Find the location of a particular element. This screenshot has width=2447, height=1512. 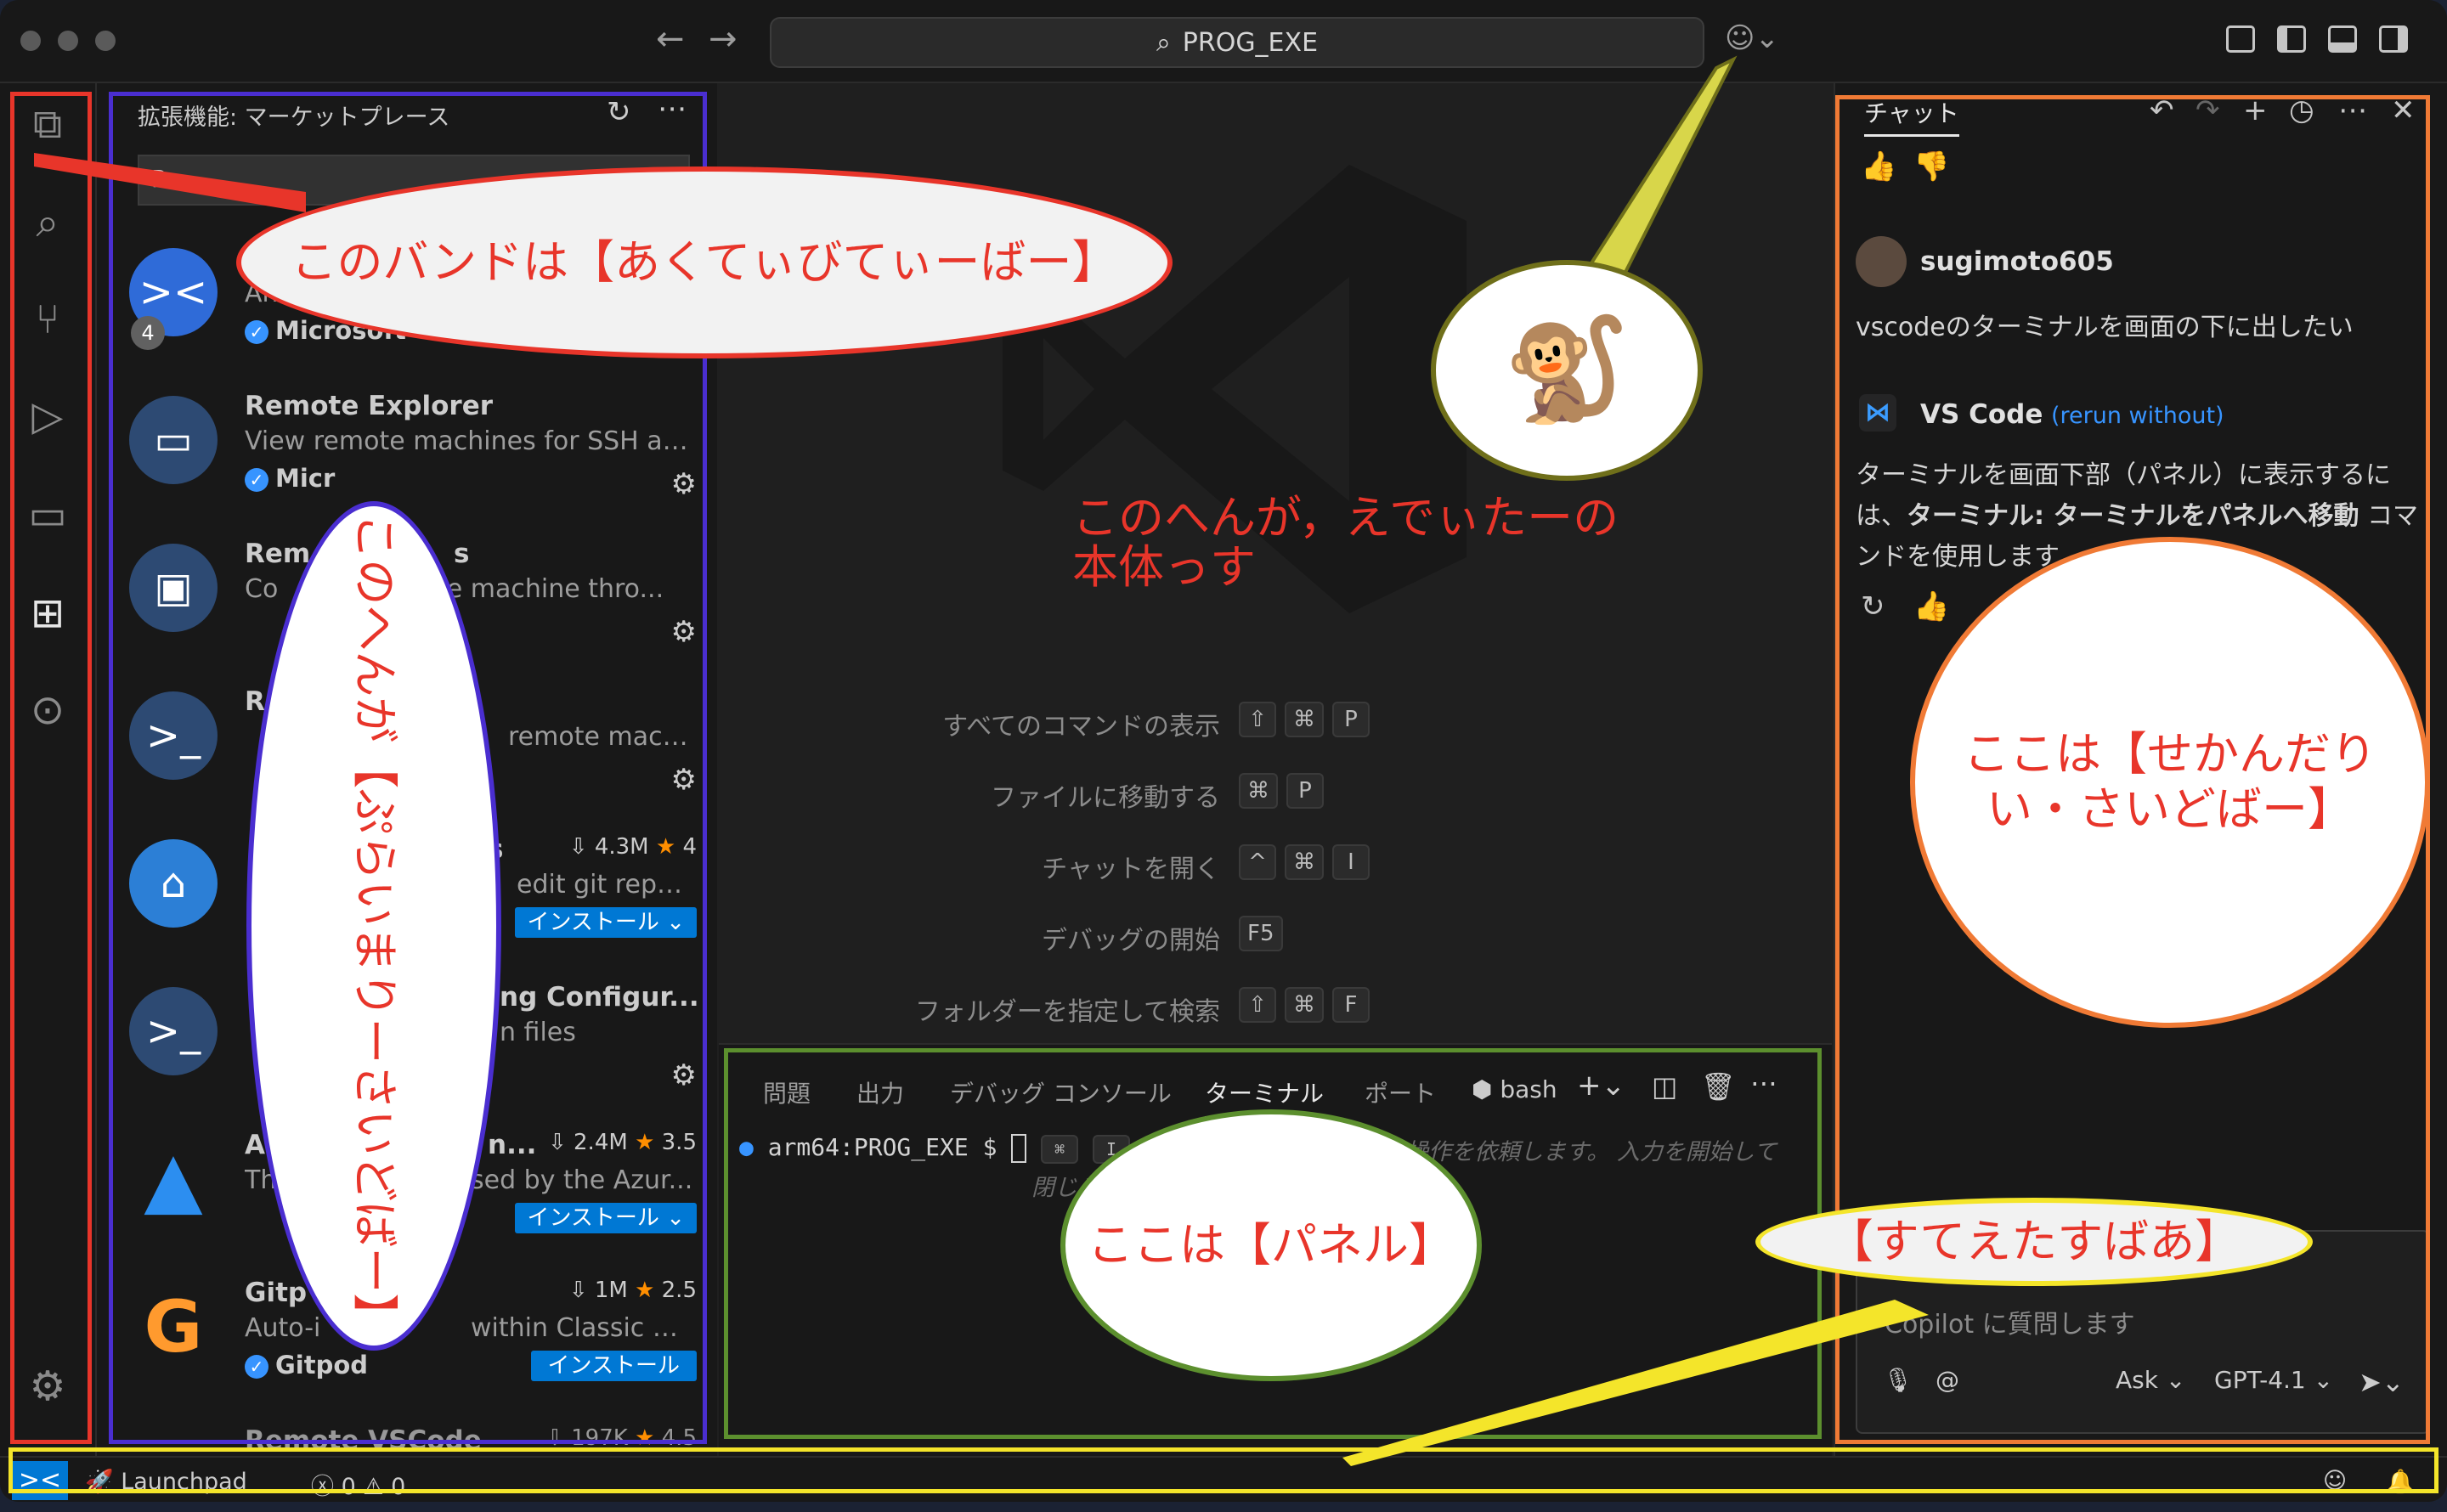

tab-ports: ポート is located at coordinates (1400, 1092).